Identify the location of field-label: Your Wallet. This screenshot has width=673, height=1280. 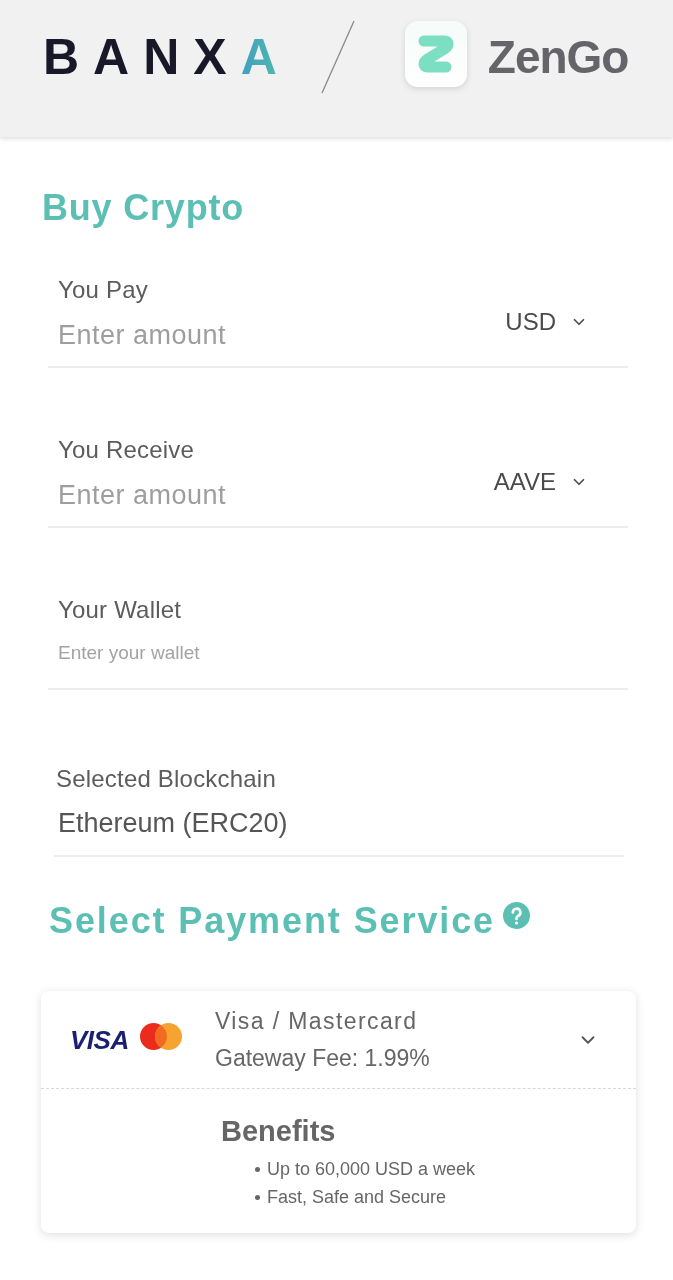
(119, 610).